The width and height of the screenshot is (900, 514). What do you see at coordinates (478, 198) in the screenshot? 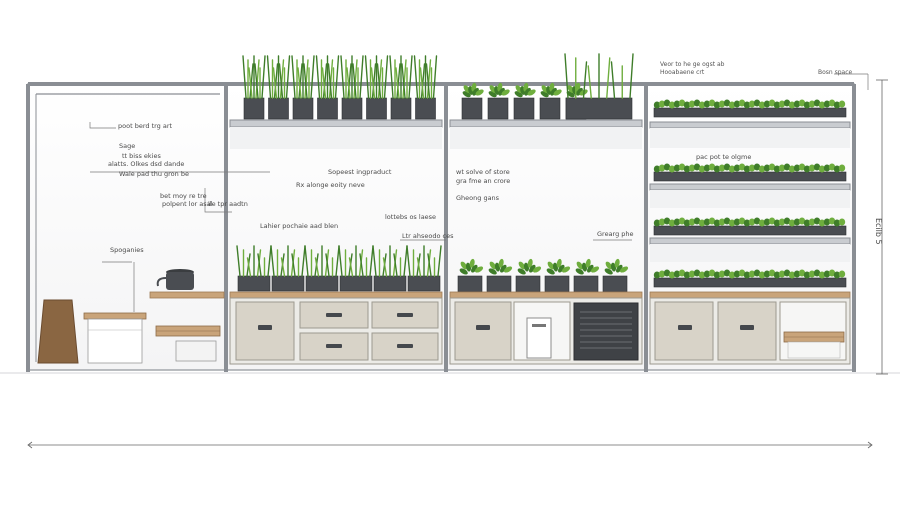
I see `annotation-label: Gheong gans` at bounding box center [478, 198].